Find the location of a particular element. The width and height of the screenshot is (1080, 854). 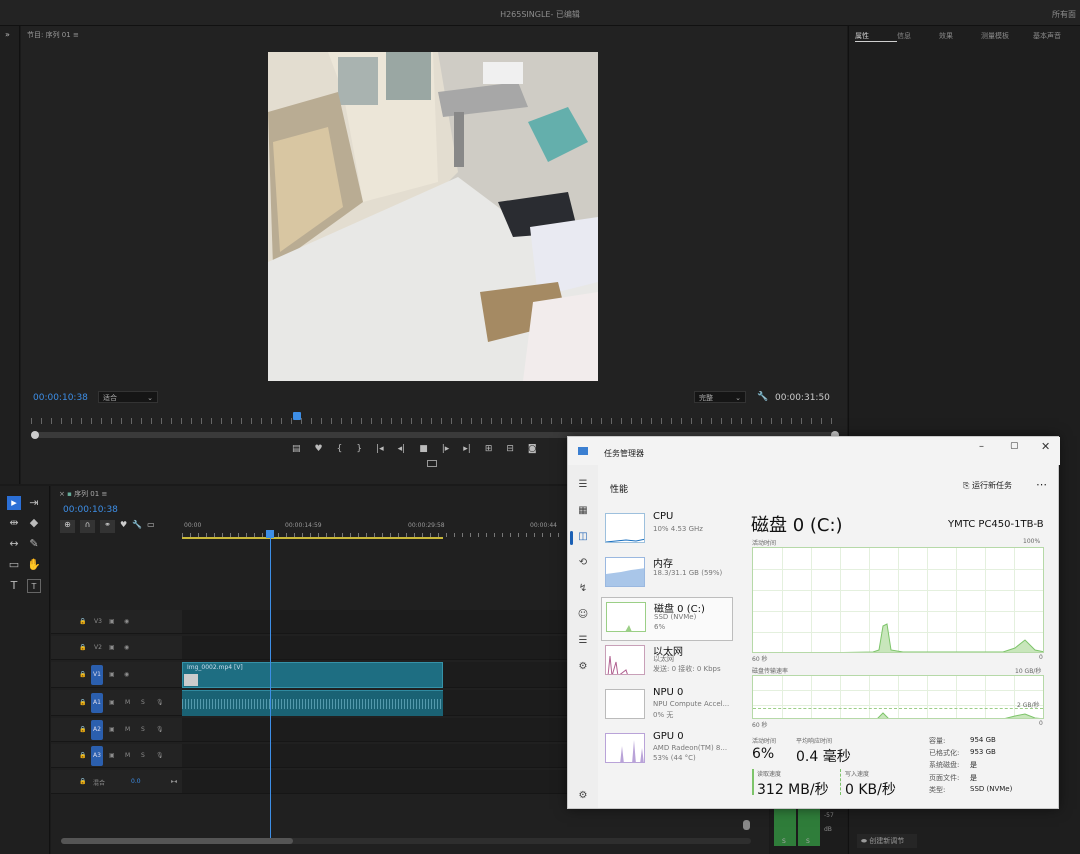

perf-item-disk: 磁盘 0 (C:) SSD (NVMe) 6% is located at coordinates (667, 619).